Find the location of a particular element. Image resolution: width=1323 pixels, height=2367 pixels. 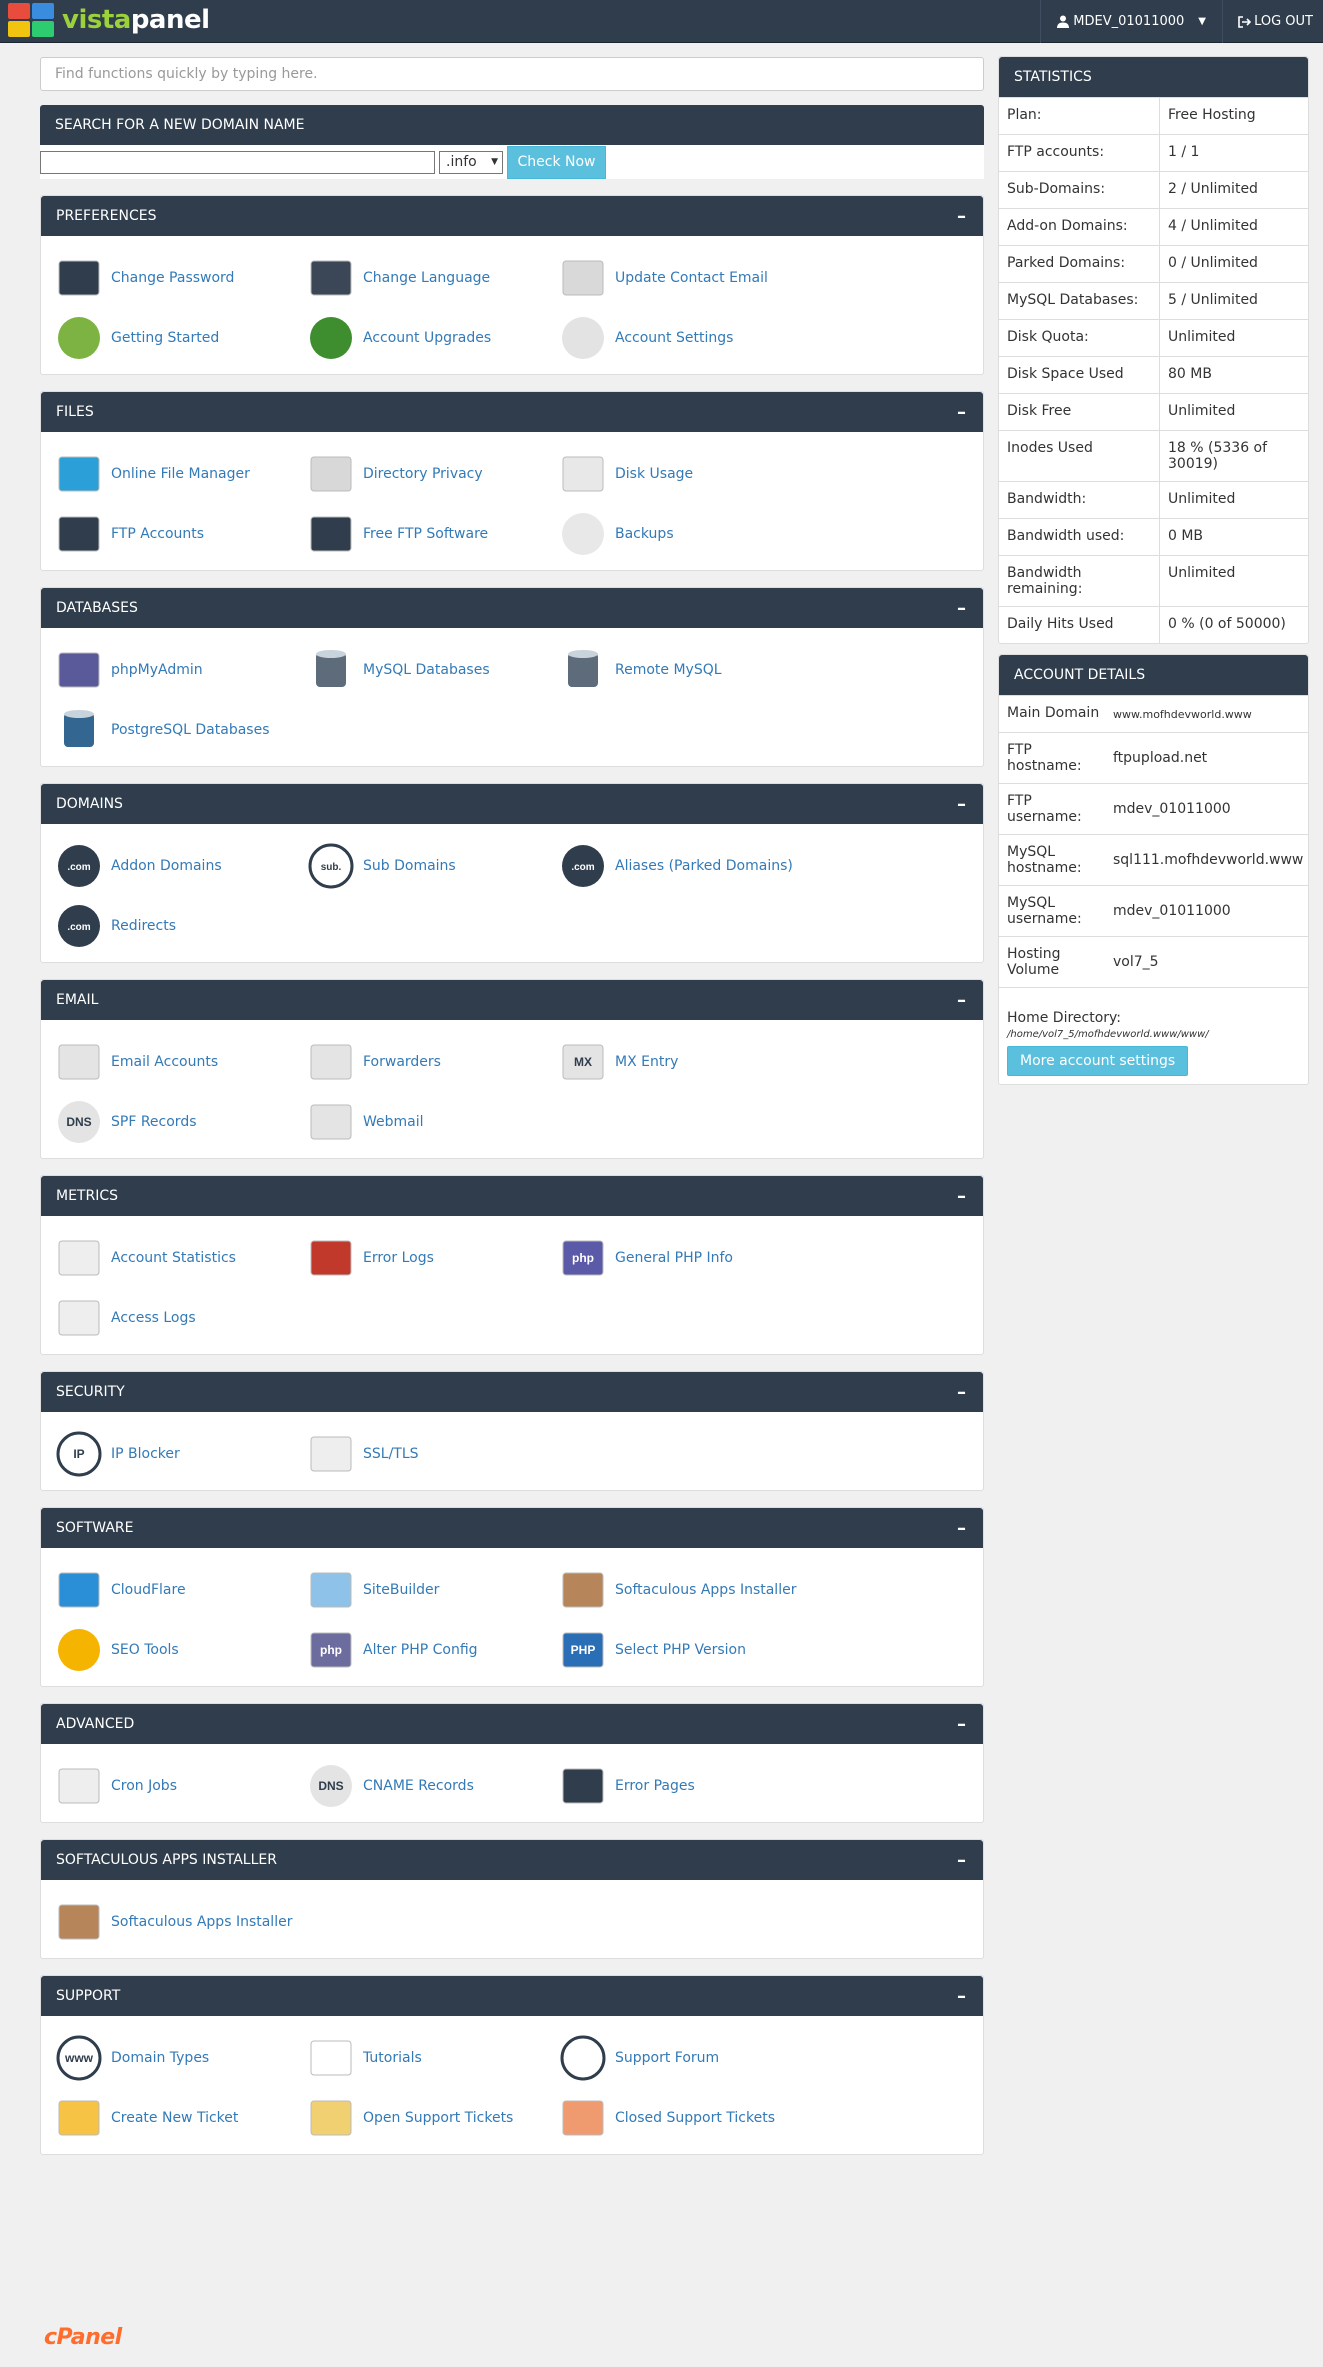

statistic-value: Unlimited is located at coordinates (1233, 500).